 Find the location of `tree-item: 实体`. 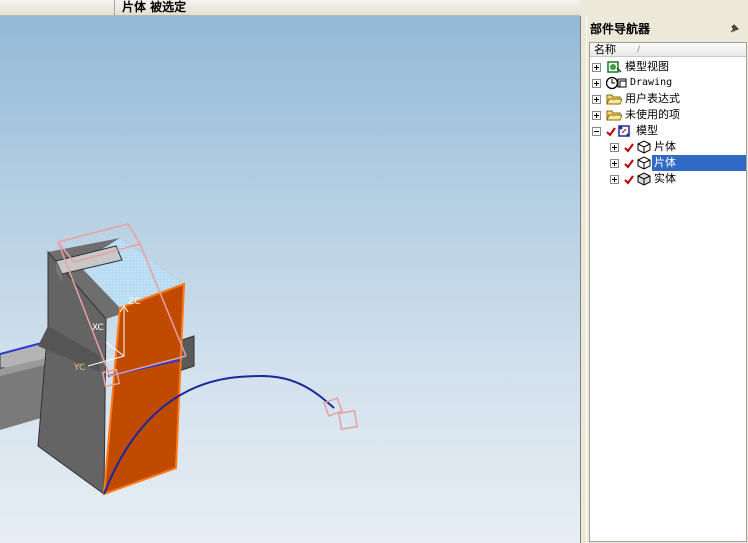

tree-item: 实体 is located at coordinates (668, 179).